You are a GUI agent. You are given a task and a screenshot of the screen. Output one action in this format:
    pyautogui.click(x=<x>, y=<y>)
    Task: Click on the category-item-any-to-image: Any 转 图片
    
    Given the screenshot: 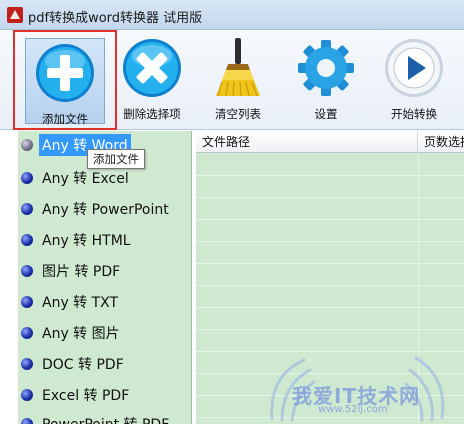 What is the action you would take?
    pyautogui.click(x=104, y=333)
    